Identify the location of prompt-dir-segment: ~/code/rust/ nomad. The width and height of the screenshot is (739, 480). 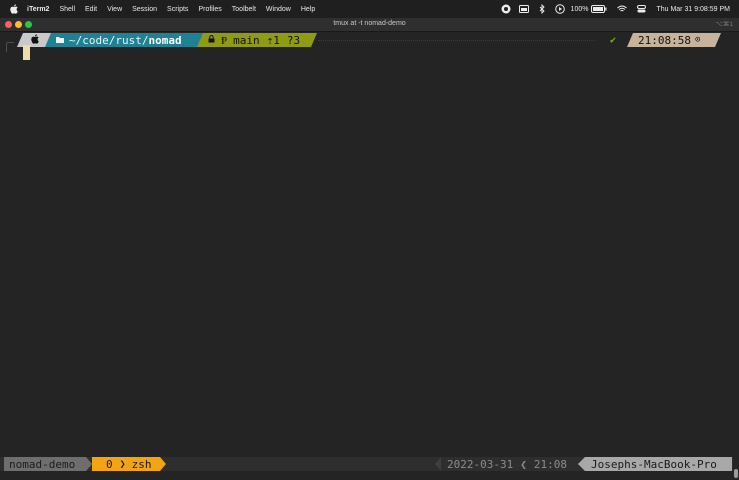
(125, 40).